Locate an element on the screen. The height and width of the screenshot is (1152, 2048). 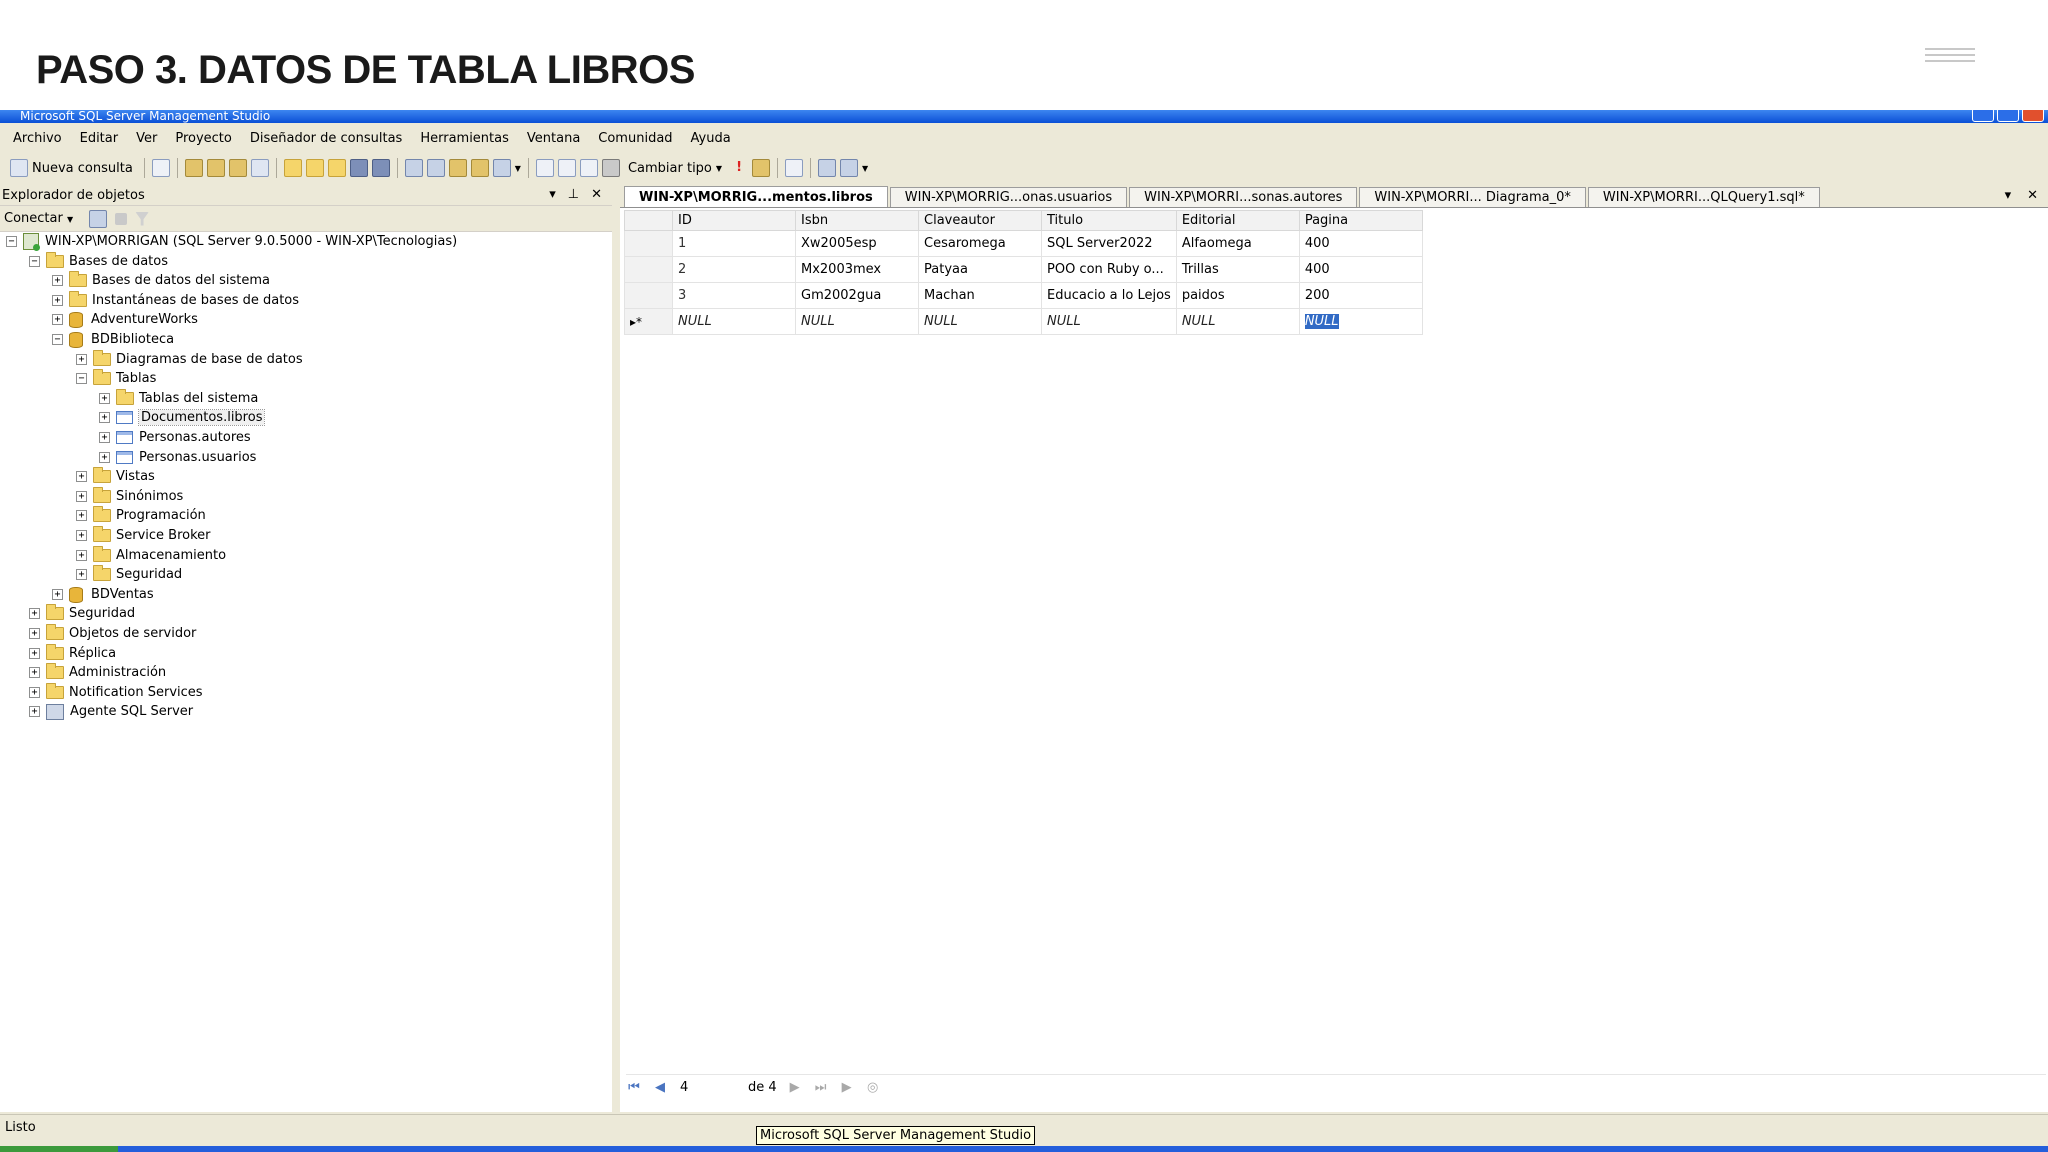
tab-autores: WIN-XP\MORRI...sonas.autores is located at coordinates (1243, 197).